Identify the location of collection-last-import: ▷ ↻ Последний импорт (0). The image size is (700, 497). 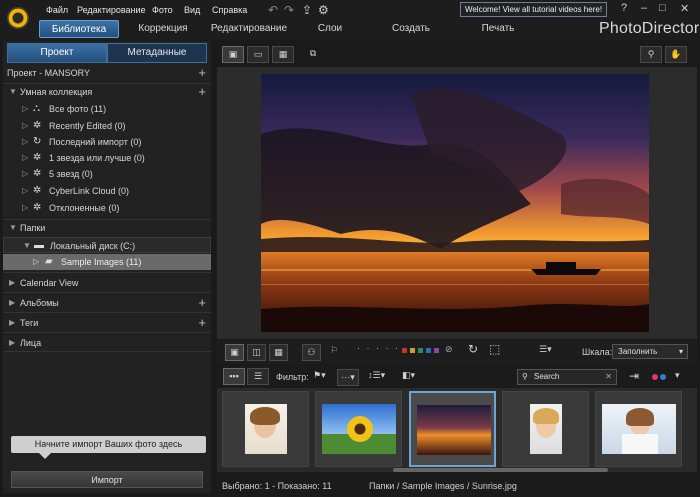
(107, 142).